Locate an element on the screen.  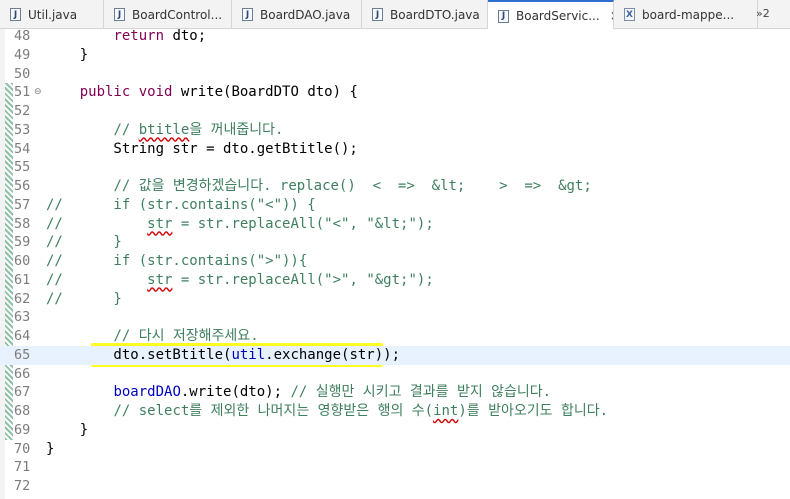
code-text: dto.setBtitle(util.exchange(str)); is located at coordinates (223, 355).